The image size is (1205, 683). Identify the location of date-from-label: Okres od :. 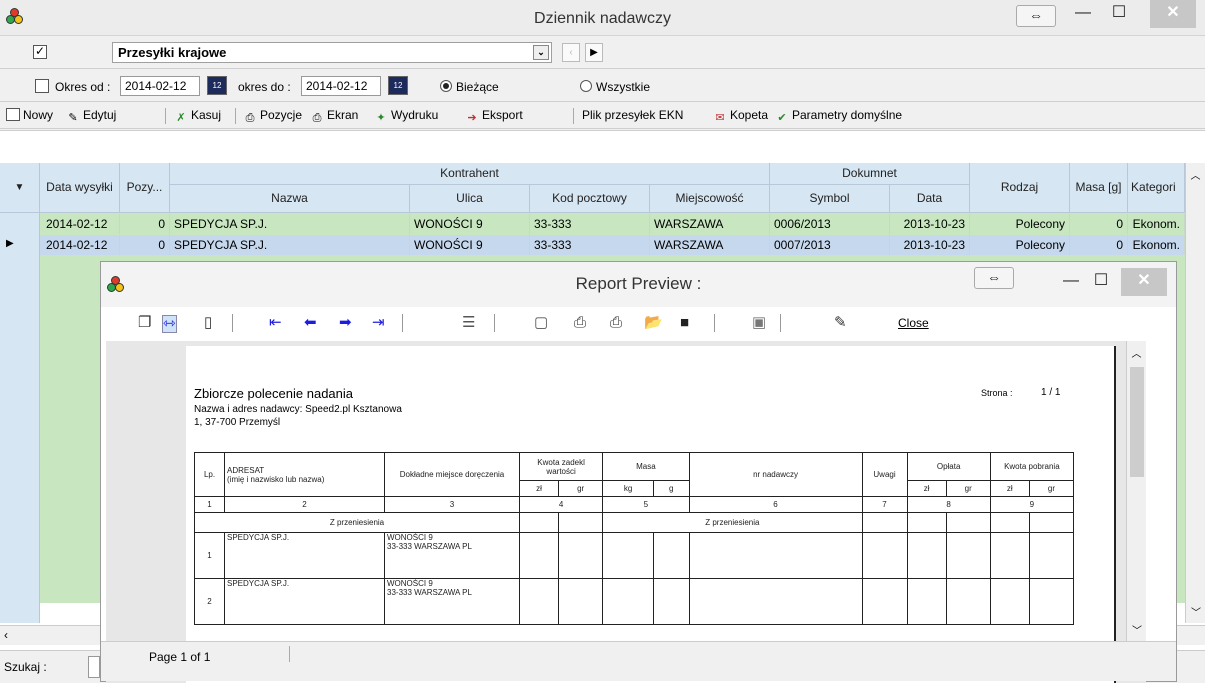
(83, 87).